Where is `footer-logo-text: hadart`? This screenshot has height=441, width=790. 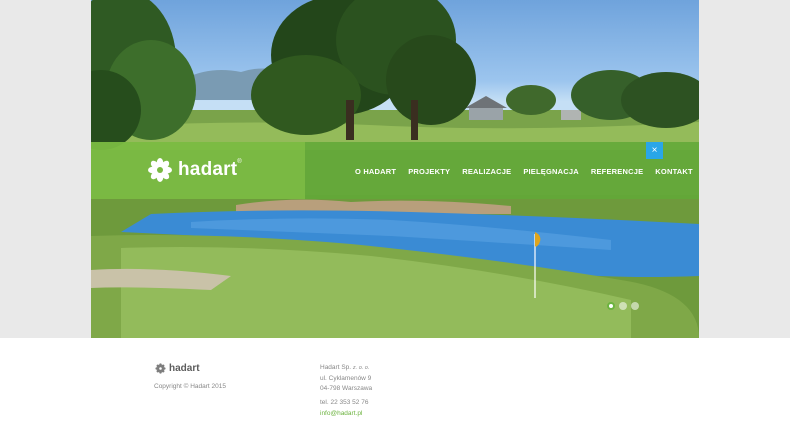 footer-logo-text: hadart is located at coordinates (184, 368).